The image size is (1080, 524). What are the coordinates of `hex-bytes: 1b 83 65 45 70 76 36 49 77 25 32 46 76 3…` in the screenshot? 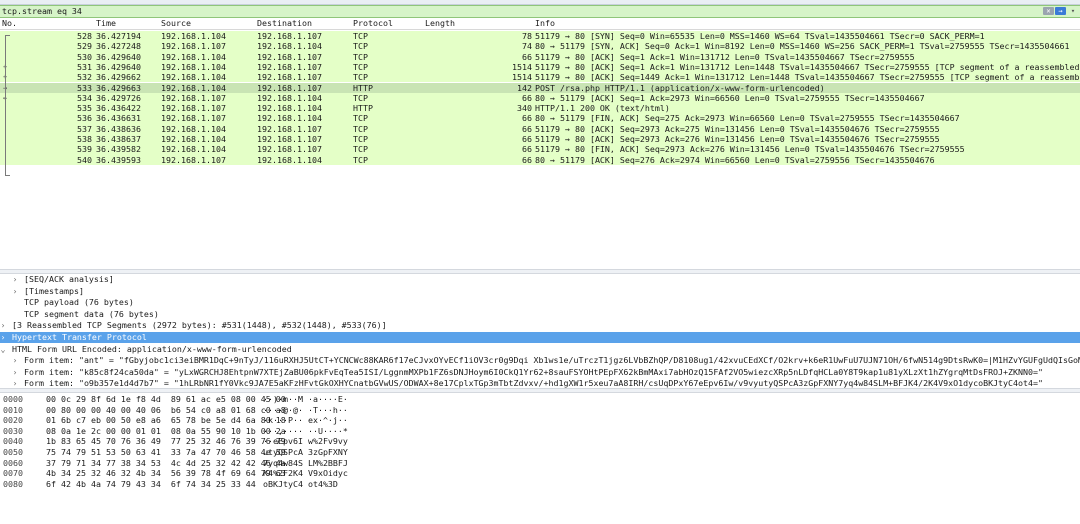 It's located at (166, 441).